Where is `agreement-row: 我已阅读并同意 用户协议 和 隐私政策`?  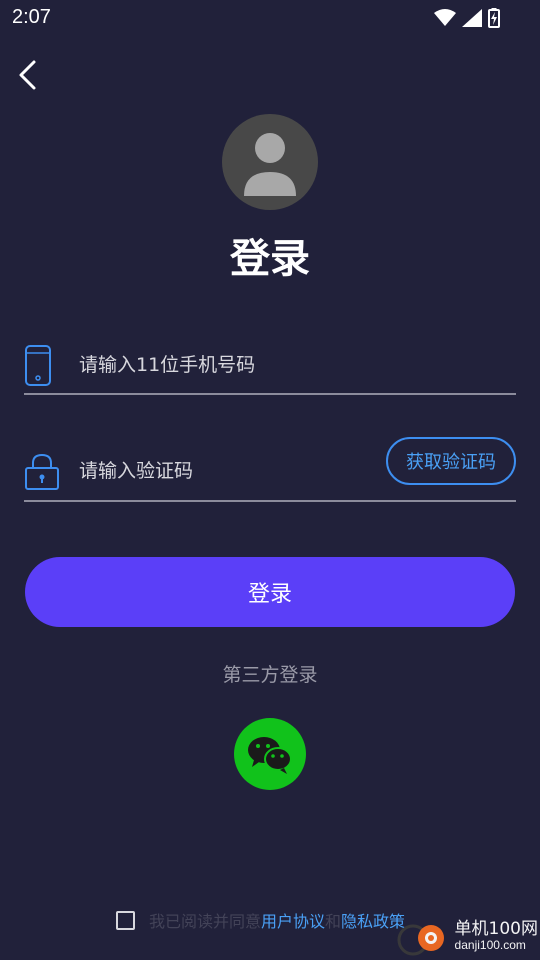
agreement-row: 我已阅读并同意 用户协议 和 隐私政策 is located at coordinates (260, 920).